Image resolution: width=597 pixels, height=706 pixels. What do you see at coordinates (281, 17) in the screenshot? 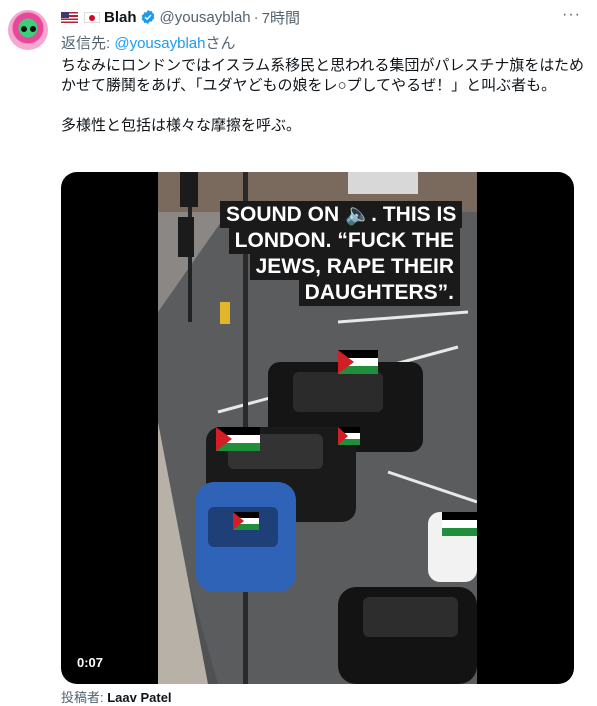
I see `tweet-time: 7時間` at bounding box center [281, 17].